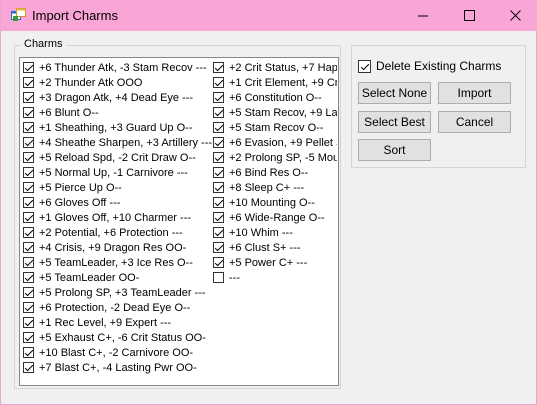 Image resolution: width=537 pixels, height=405 pixels. I want to click on charm-label: +5 Pierce Up O--, so click(80, 187).